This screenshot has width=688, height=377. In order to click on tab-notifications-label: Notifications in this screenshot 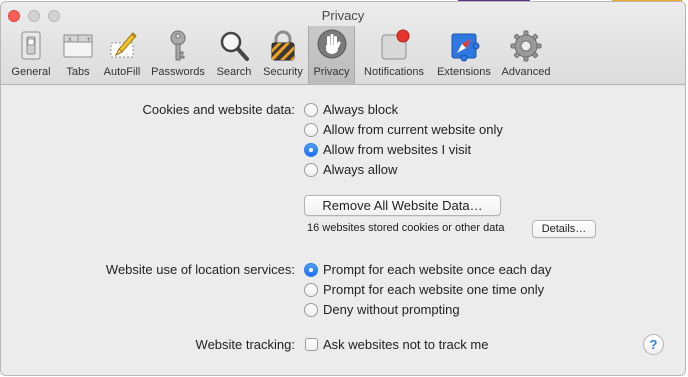, I will do `click(394, 72)`.